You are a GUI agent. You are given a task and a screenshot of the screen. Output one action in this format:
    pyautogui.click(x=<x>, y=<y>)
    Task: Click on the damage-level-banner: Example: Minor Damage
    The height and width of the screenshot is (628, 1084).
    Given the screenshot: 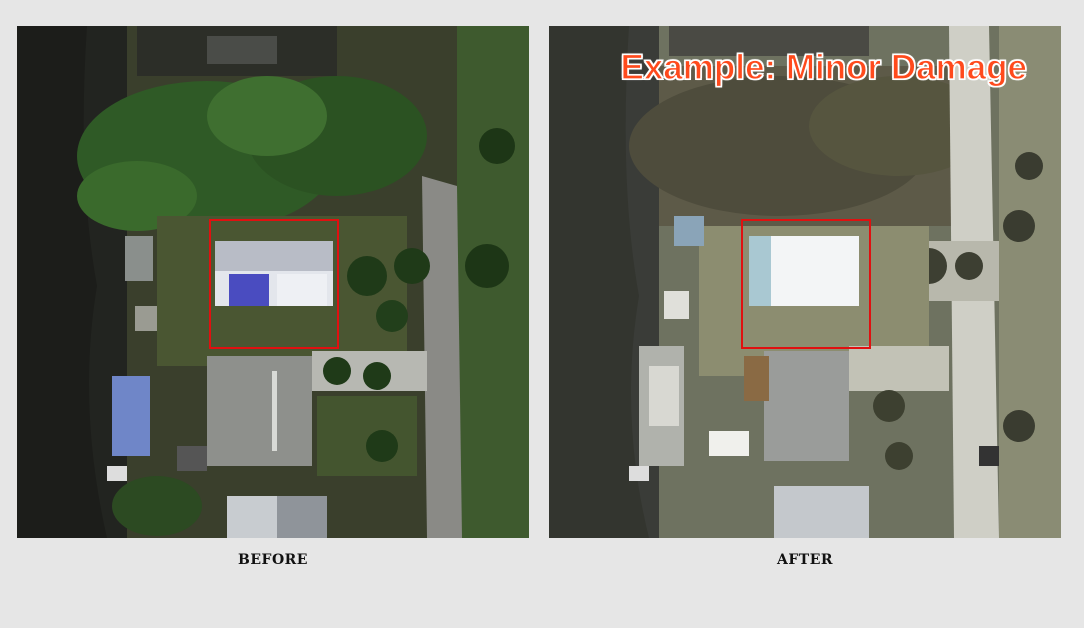 What is the action you would take?
    pyautogui.click(x=824, y=67)
    